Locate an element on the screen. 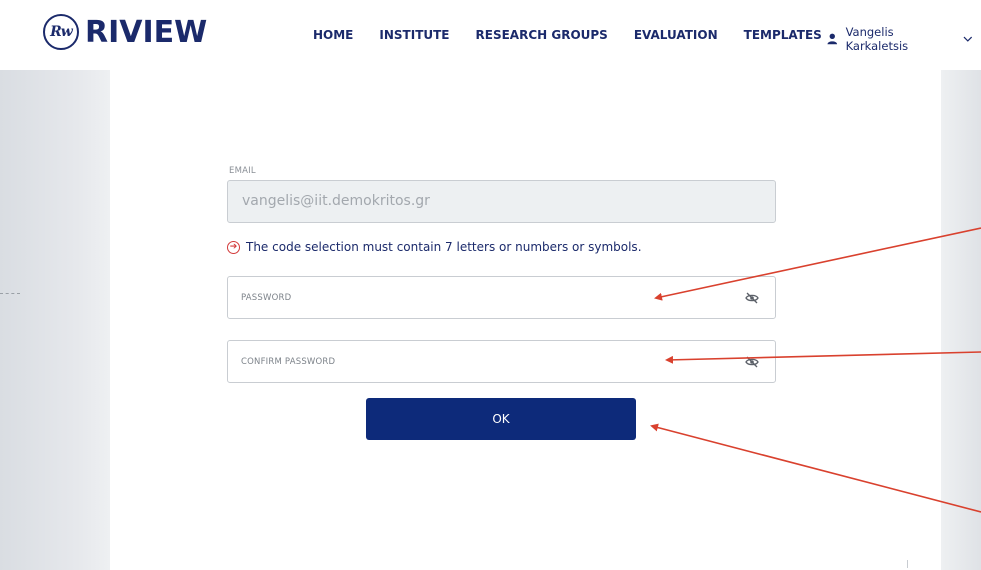 This screenshot has width=981, height=570. annotation-arrow-password is located at coordinates (817, 264).